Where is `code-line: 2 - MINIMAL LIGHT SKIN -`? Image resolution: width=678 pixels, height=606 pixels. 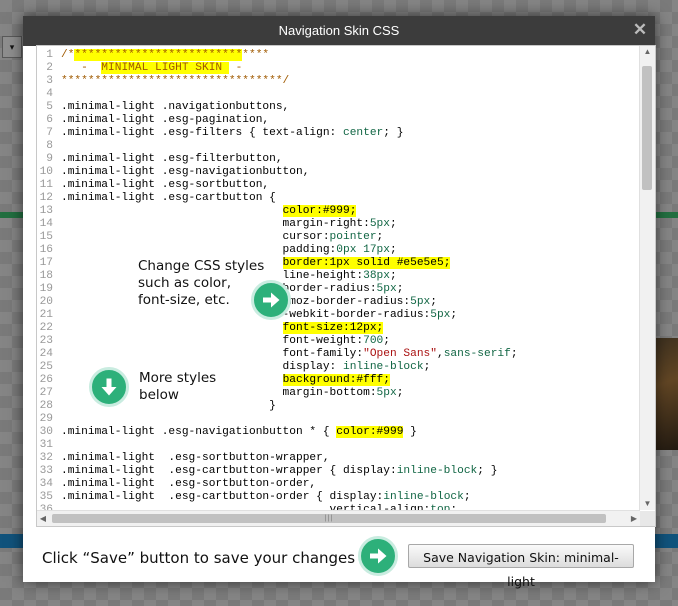
code-line: 2 - MINIMAL LIGHT SKIN - is located at coordinates (337, 68).